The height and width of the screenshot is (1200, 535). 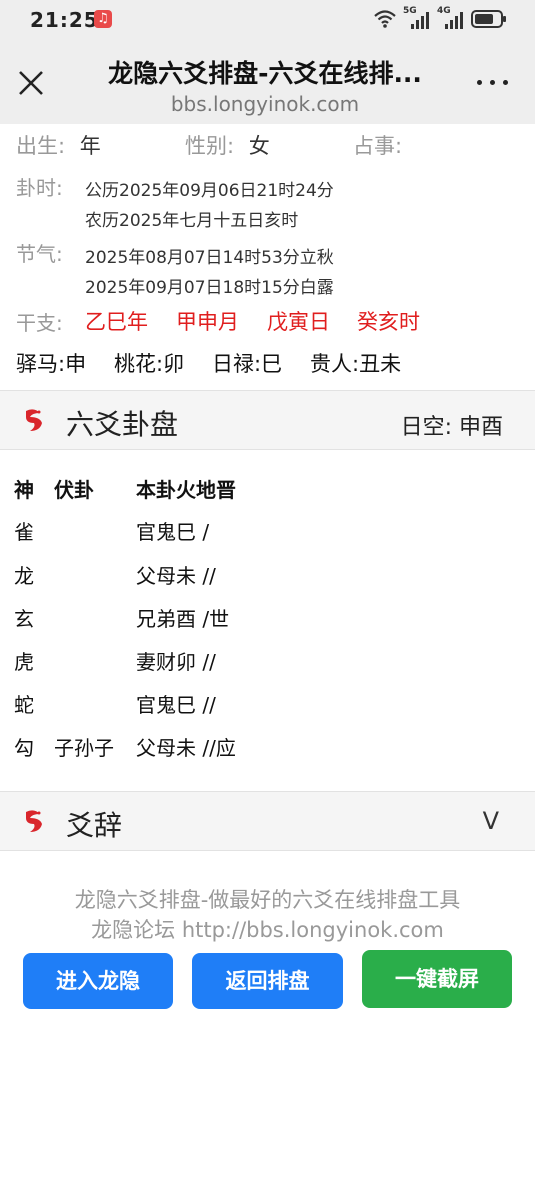 I want to click on jieqi-2: 2025年09月07日18时15分白露, so click(x=209, y=288).